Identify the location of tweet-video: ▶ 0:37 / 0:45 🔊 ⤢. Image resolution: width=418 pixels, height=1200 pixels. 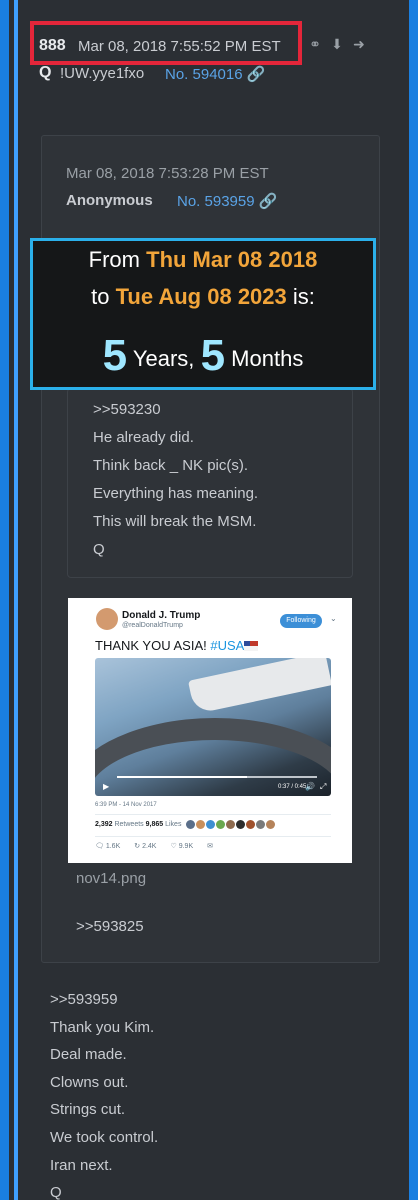
(213, 727).